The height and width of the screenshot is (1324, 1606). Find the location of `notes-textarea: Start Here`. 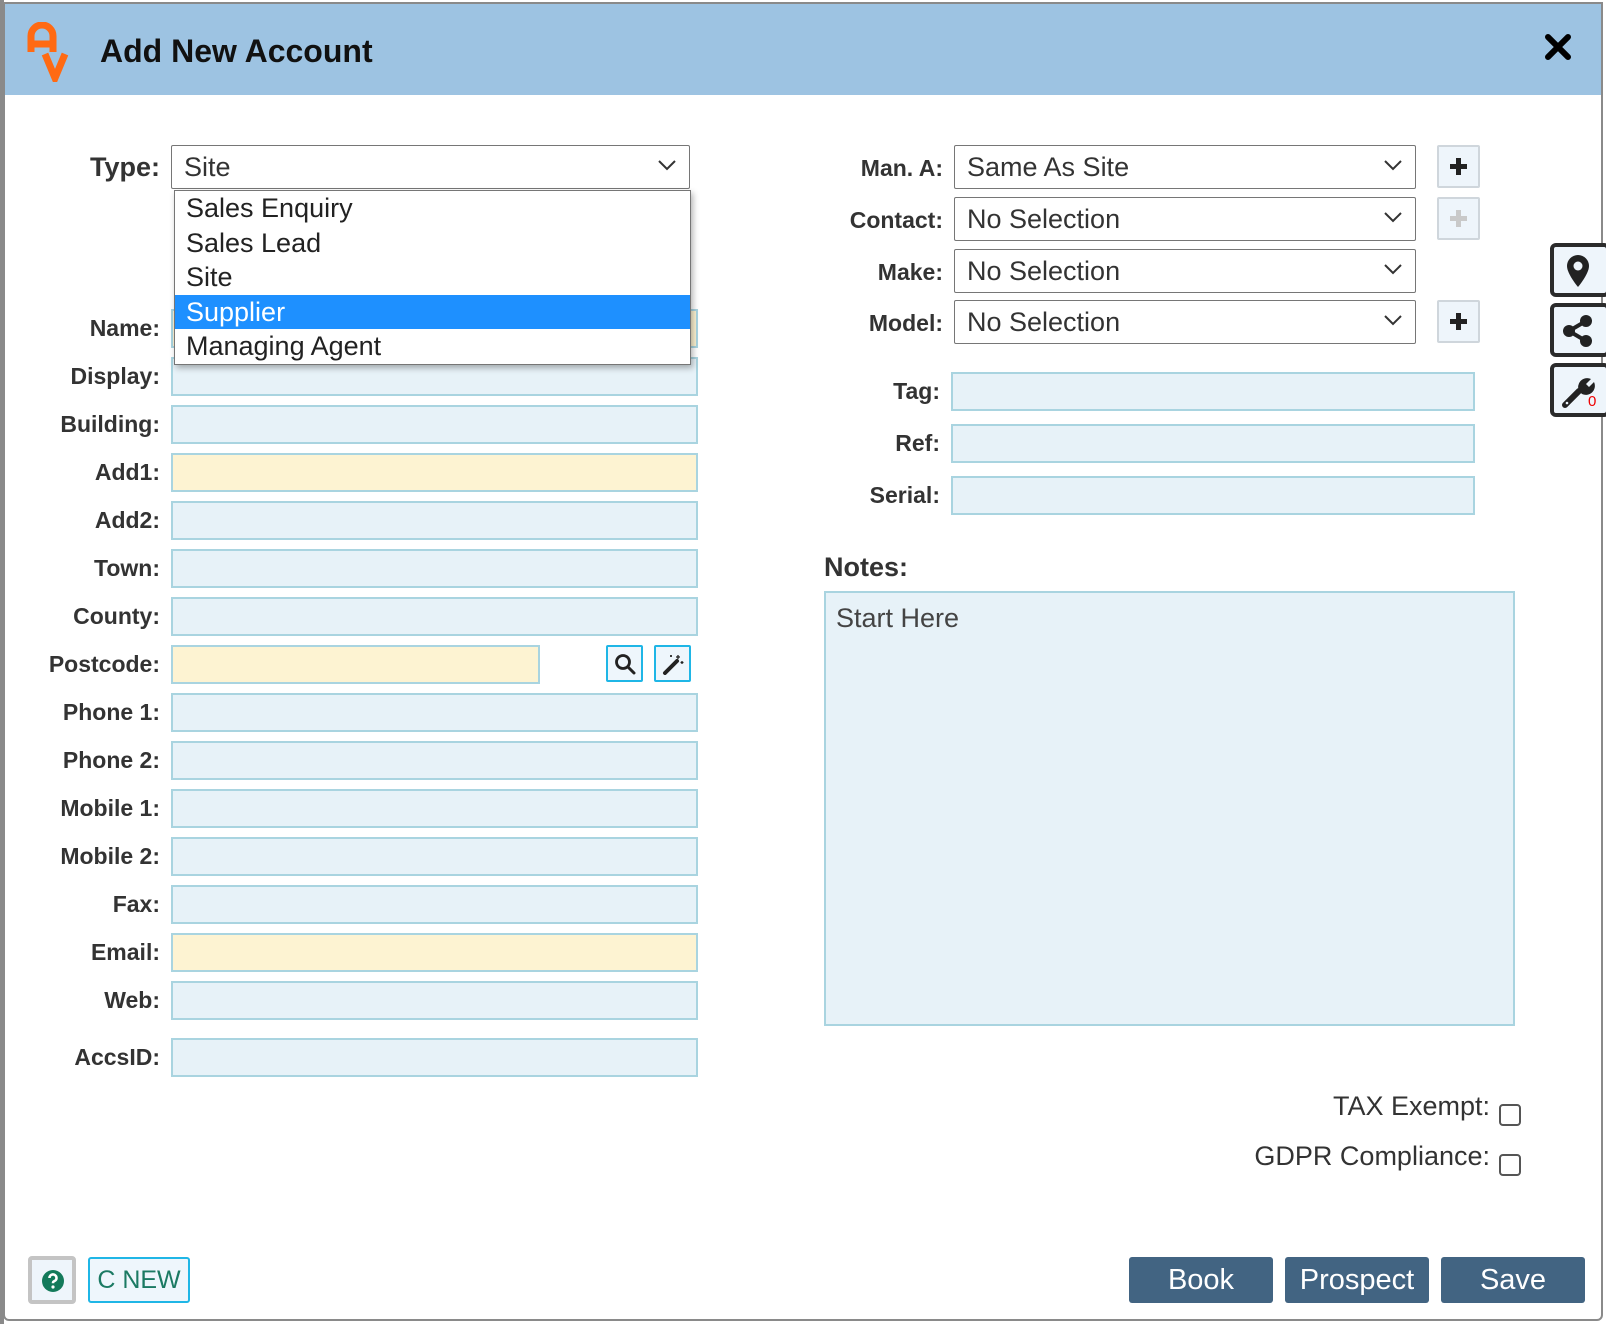

notes-textarea: Start Here is located at coordinates (1169, 808).